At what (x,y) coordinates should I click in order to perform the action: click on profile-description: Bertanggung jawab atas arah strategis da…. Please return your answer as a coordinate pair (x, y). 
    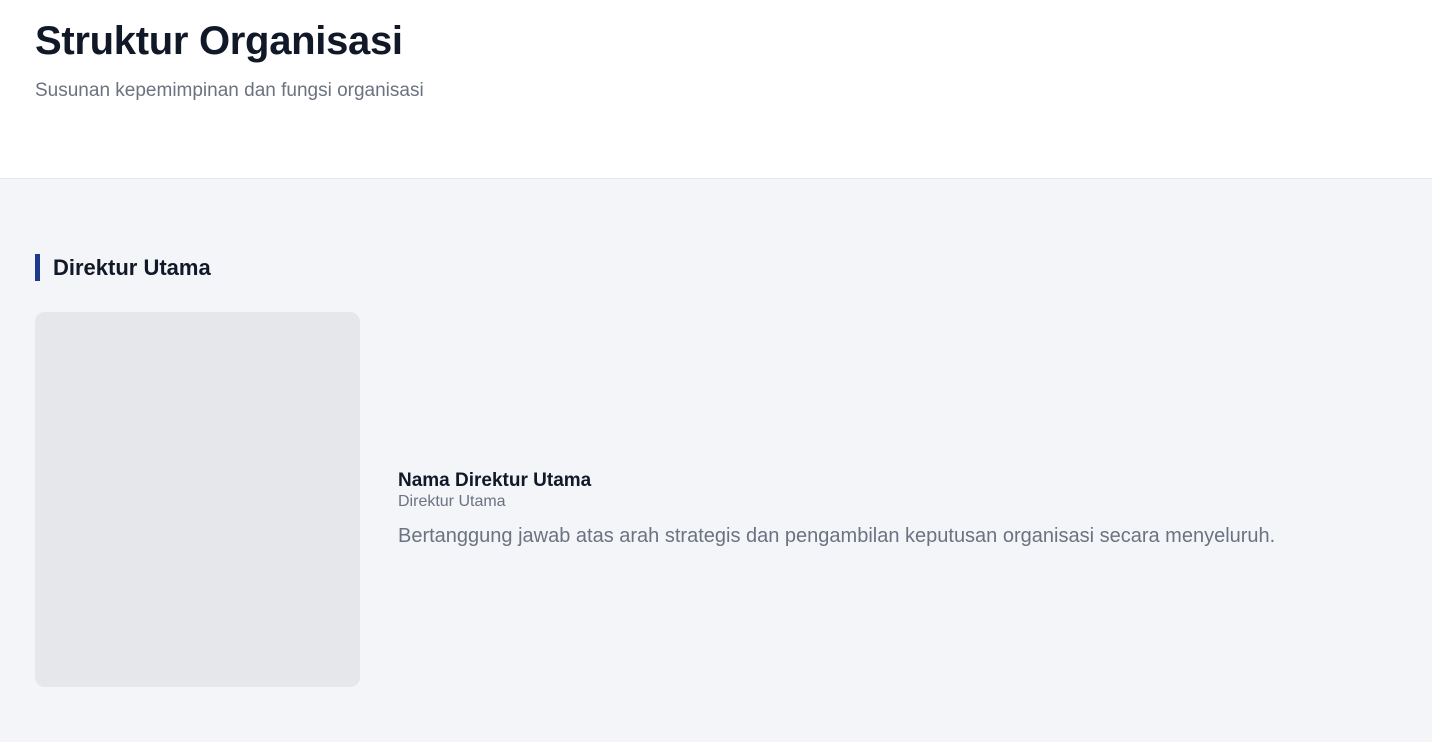
    Looking at the image, I should click on (837, 536).